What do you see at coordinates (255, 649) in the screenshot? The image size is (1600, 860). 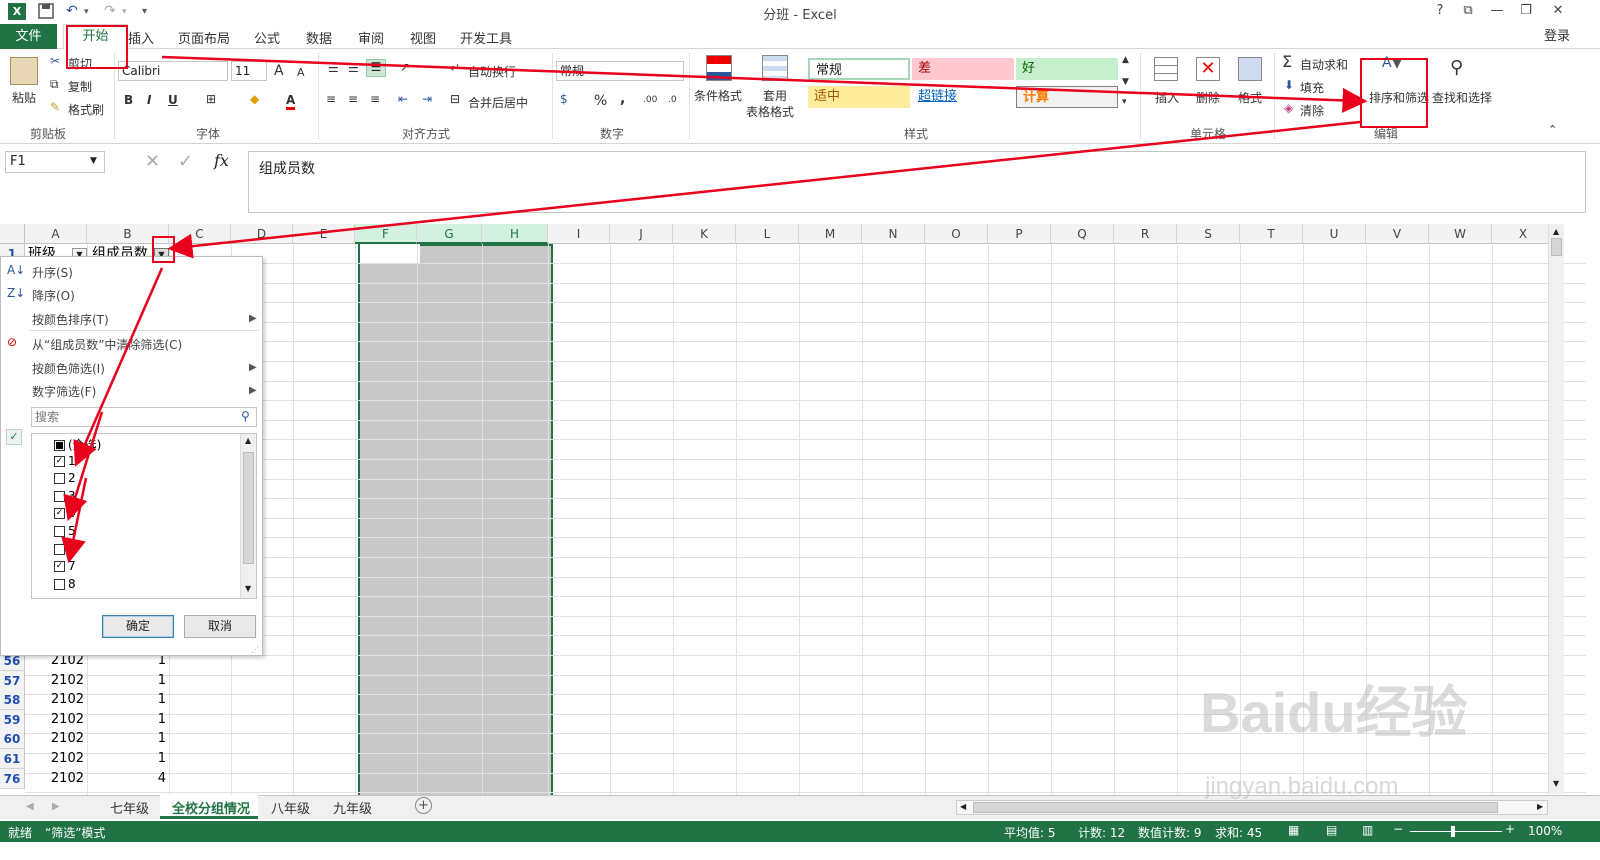 I see `resize-grip-icon: ⋰` at bounding box center [255, 649].